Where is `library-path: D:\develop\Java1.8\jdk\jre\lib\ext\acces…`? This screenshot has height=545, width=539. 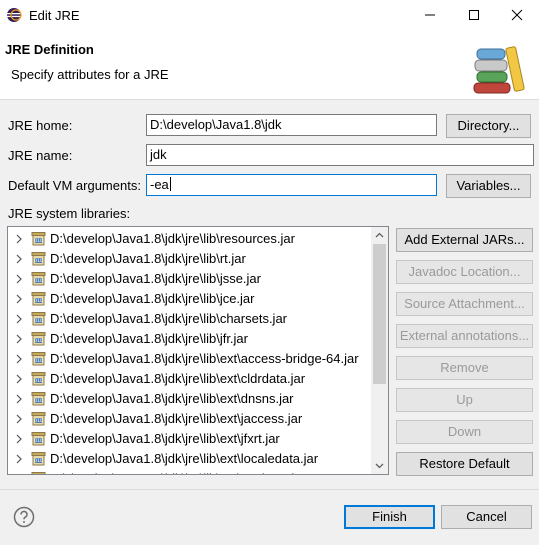 library-path: D:\develop\Java1.8\jdk\jre\lib\ext\acces… is located at coordinates (204, 358).